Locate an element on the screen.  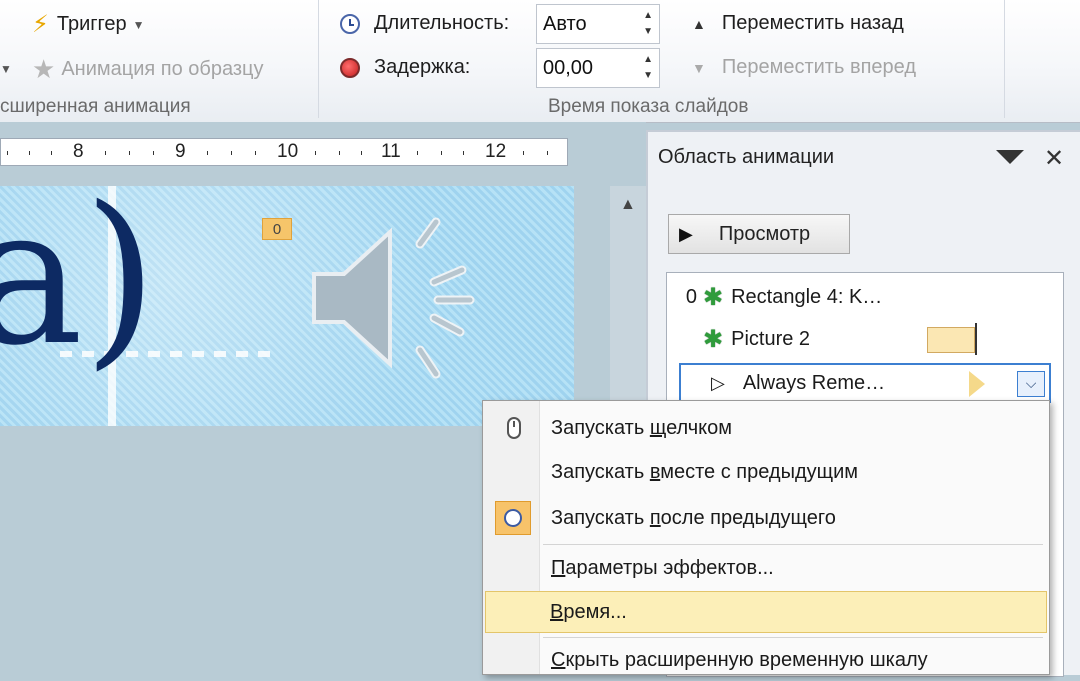
duration-row: Длительность: is located at coordinates (424, 23).